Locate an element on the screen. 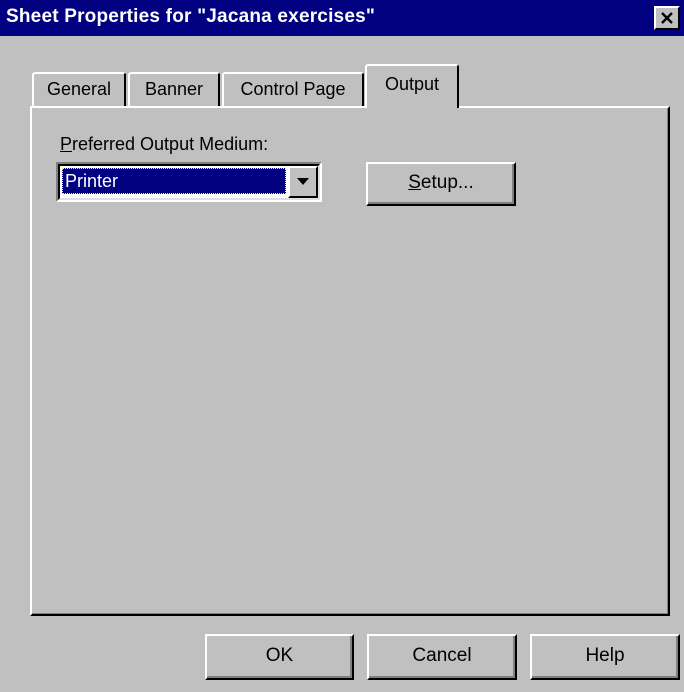  ok-button: OK is located at coordinates (279, 657).